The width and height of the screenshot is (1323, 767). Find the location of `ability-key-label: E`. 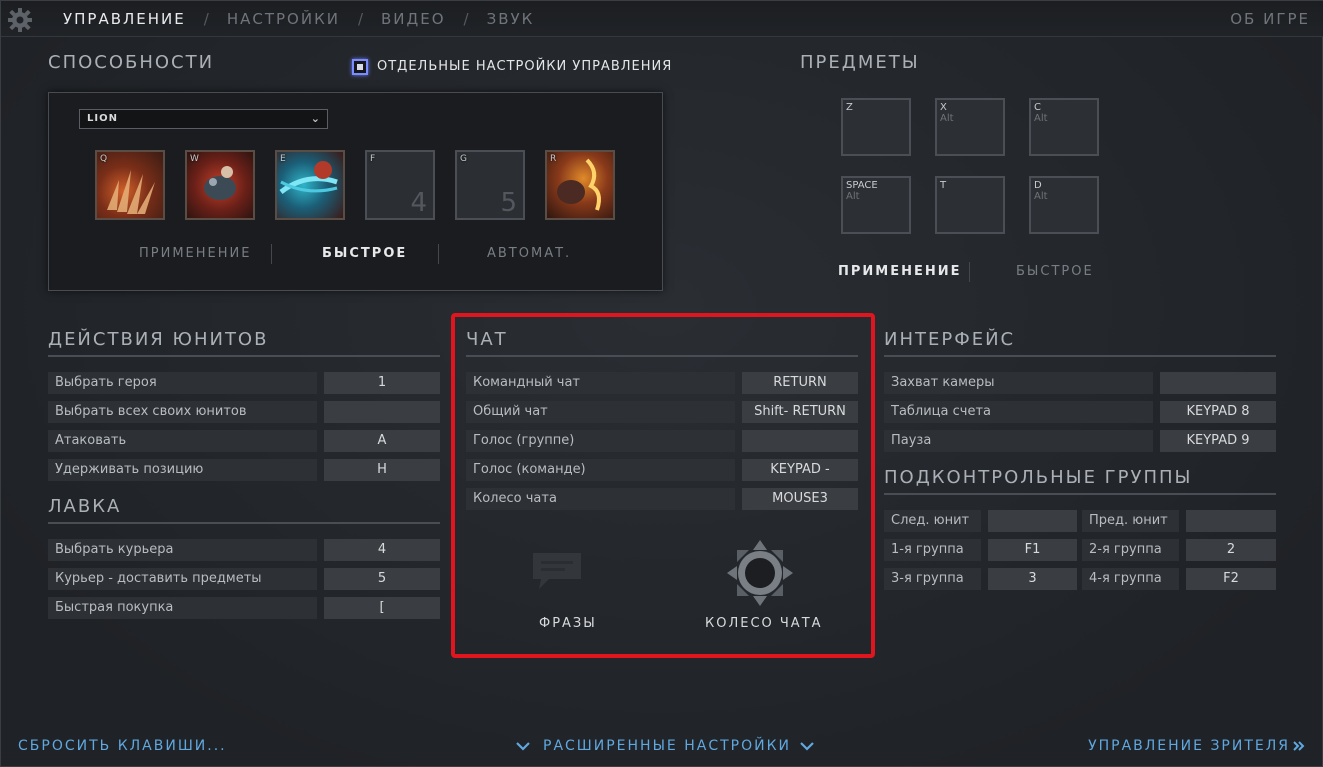

ability-key-label: E is located at coordinates (283, 159).